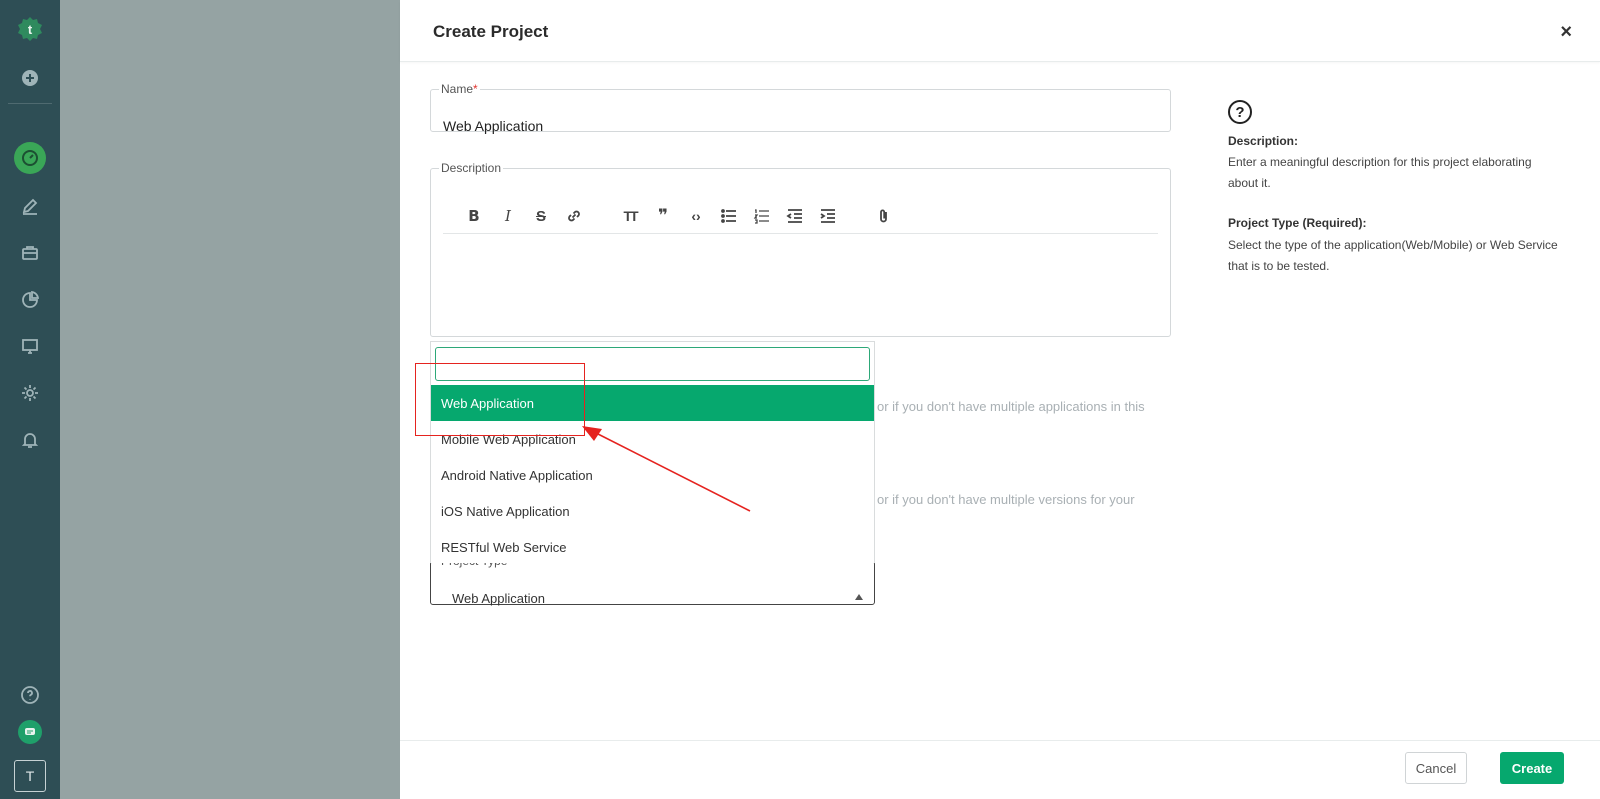 The height and width of the screenshot is (799, 1600). Describe the element at coordinates (1240, 112) in the screenshot. I see `help-question-icon: ?` at that location.